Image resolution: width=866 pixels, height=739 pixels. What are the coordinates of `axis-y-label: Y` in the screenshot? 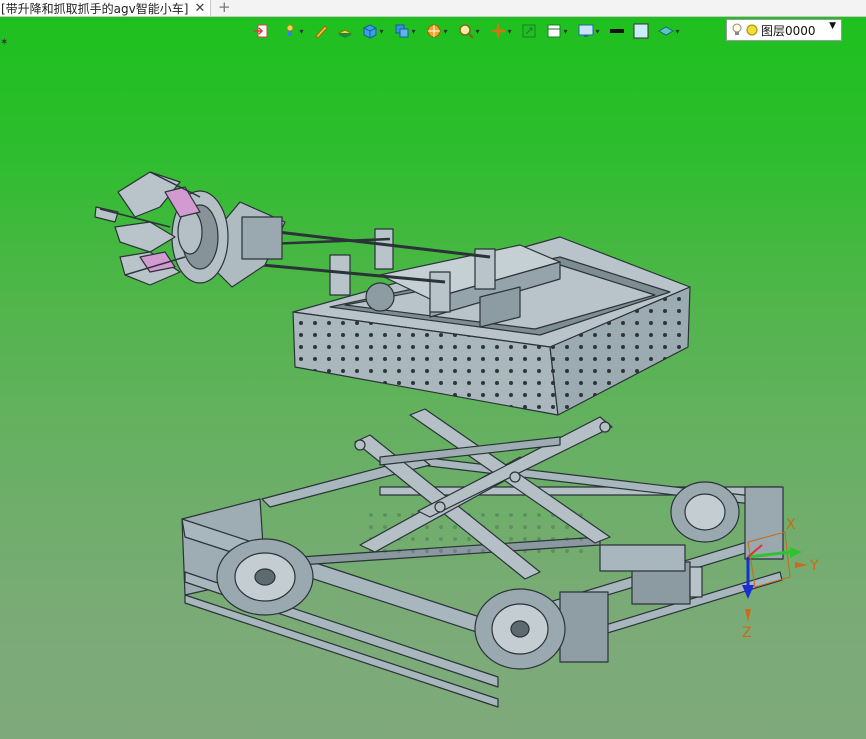 It's located at (814, 566).